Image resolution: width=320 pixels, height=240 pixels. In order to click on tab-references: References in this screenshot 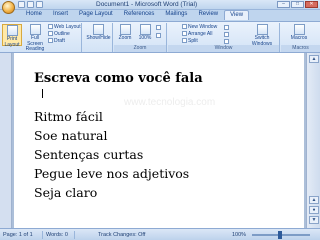, I will do `click(139, 15)`.